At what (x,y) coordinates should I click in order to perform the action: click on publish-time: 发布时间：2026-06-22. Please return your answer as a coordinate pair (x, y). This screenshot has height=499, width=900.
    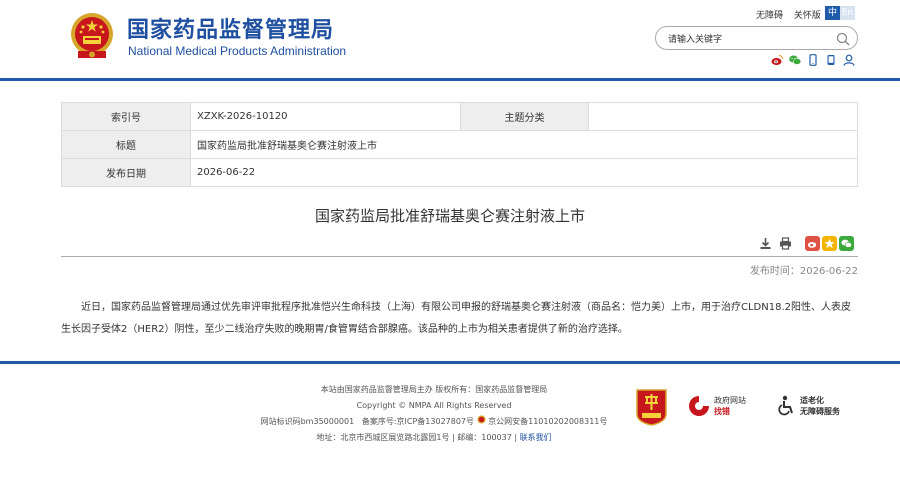
    Looking at the image, I should click on (803, 271).